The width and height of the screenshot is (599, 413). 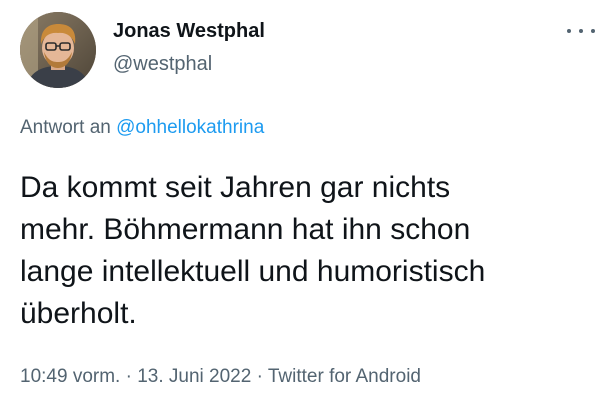 What do you see at coordinates (253, 271) in the screenshot?
I see `tweet-text-line: lange intellektuell und humoristisch` at bounding box center [253, 271].